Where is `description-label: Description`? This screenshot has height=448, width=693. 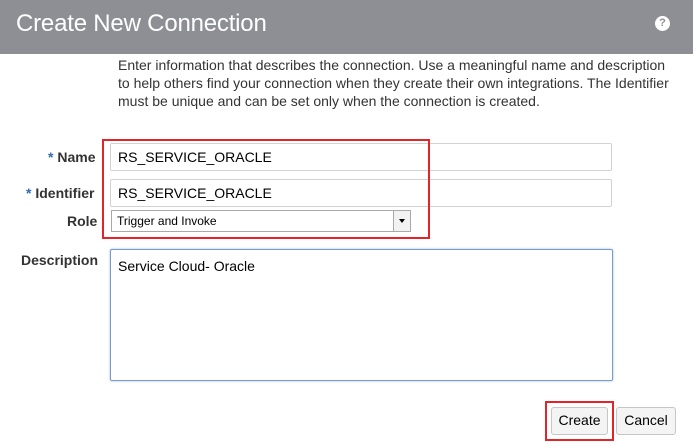
description-label: Description is located at coordinates (60, 260).